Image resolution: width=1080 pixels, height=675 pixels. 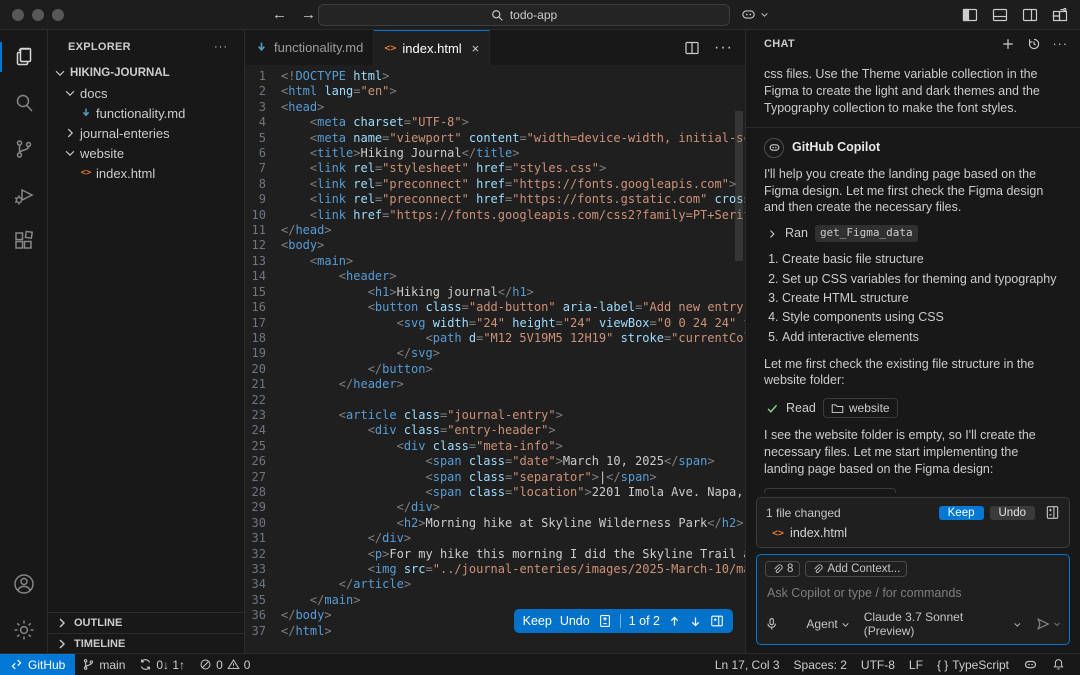 I want to click on close-window-button, so click(x=18, y=14).